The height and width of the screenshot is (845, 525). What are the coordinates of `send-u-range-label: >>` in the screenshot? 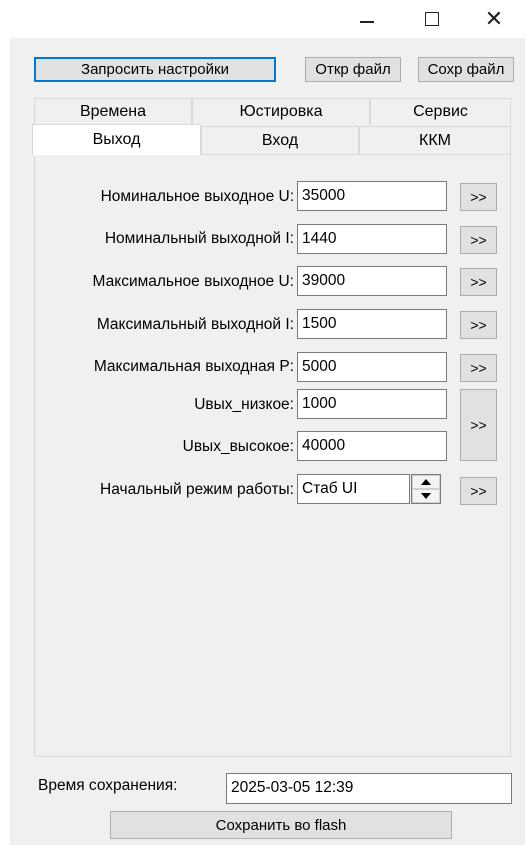 It's located at (478, 425).